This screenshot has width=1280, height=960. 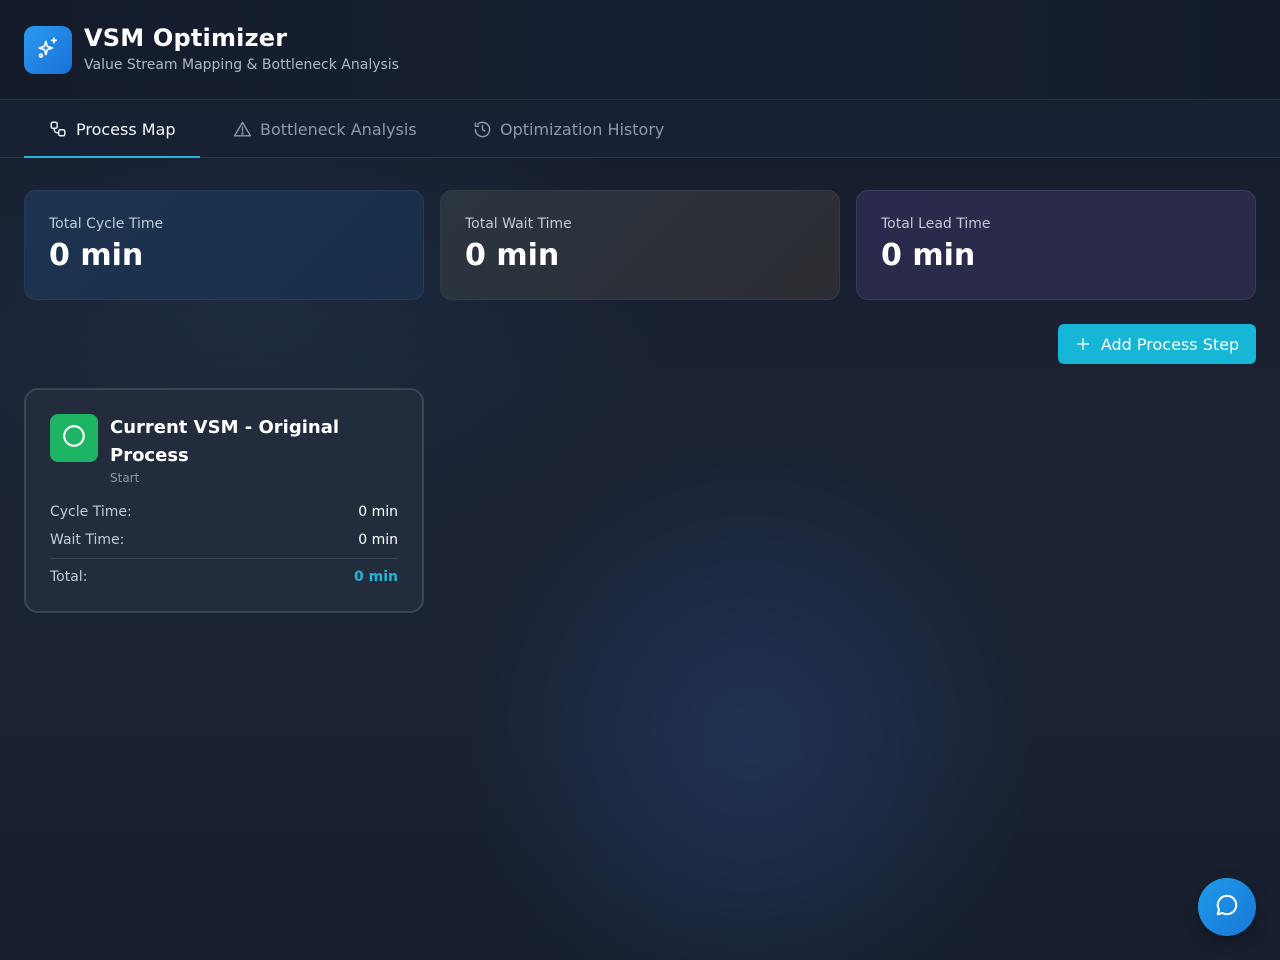 I want to click on stat-label: Total Lead Time, so click(x=936, y=224).